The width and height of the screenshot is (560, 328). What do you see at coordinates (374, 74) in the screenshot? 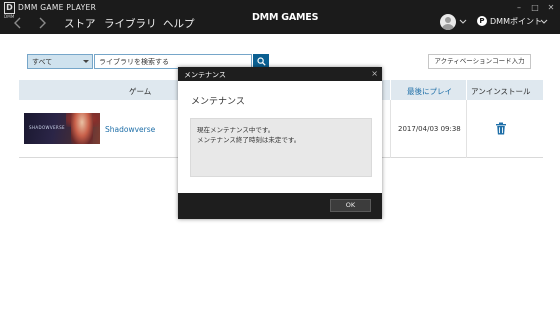
I see `dialog-close-button: ×` at bounding box center [374, 74].